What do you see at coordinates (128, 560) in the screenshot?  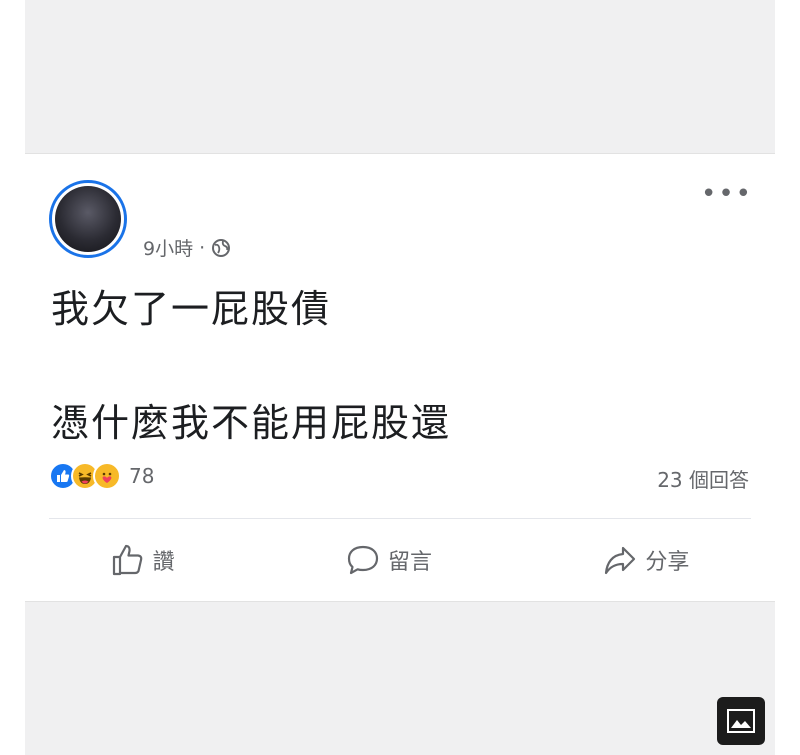 I see `thumbs-up-icon` at bounding box center [128, 560].